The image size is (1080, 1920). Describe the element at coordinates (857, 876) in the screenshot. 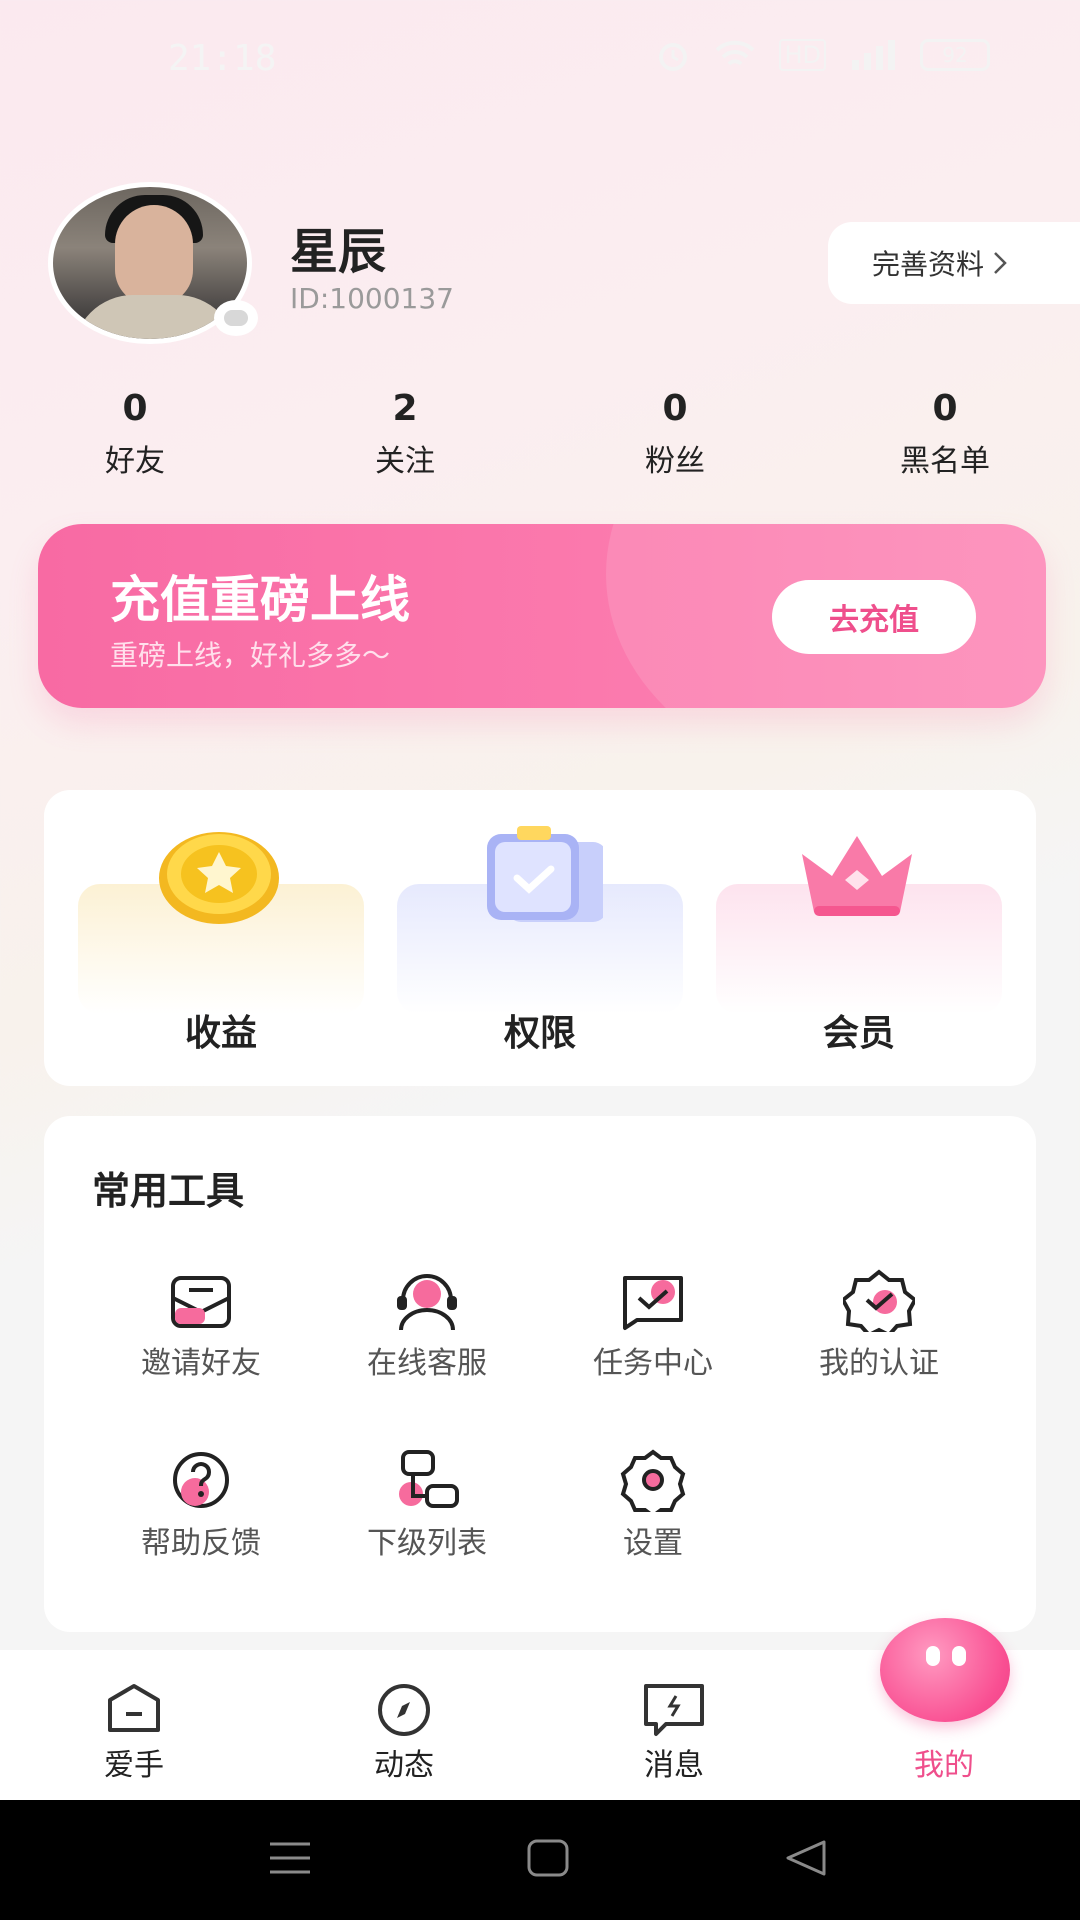

I see `crown-icon` at that location.